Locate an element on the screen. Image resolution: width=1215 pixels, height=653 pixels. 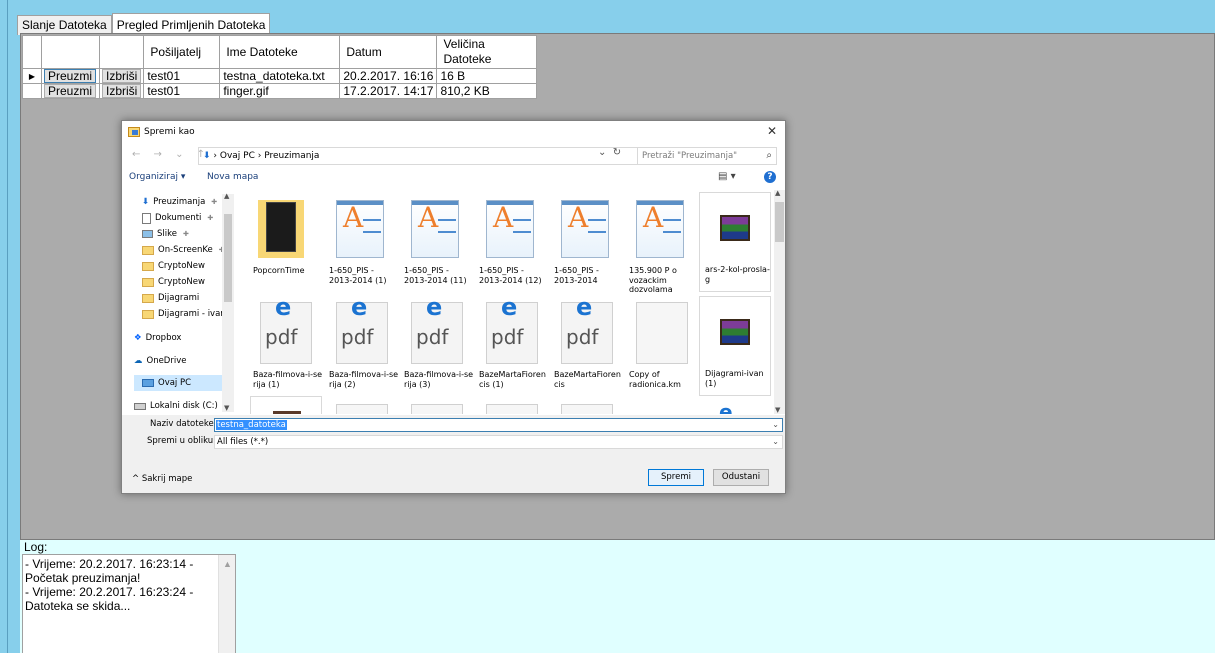
file-item: e pdf BazeMartaFioren cis is located at coordinates (585, 342).